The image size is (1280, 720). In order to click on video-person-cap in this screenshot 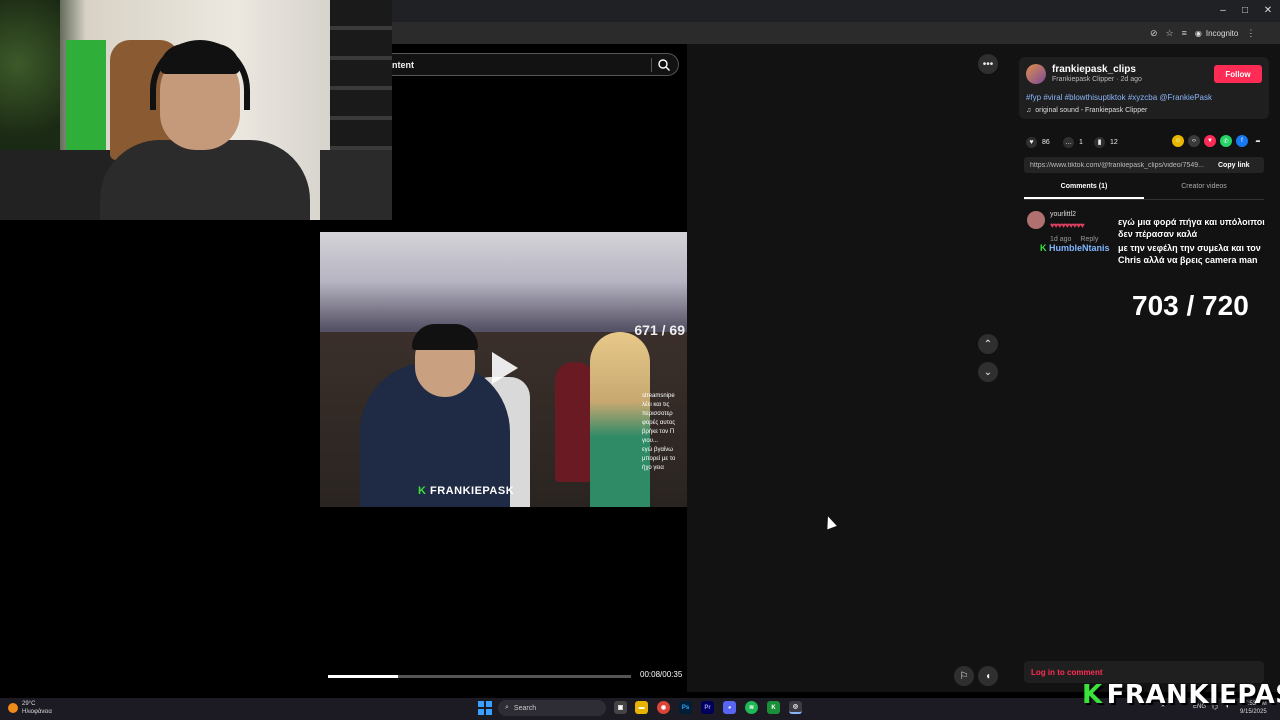, I will do `click(445, 337)`.